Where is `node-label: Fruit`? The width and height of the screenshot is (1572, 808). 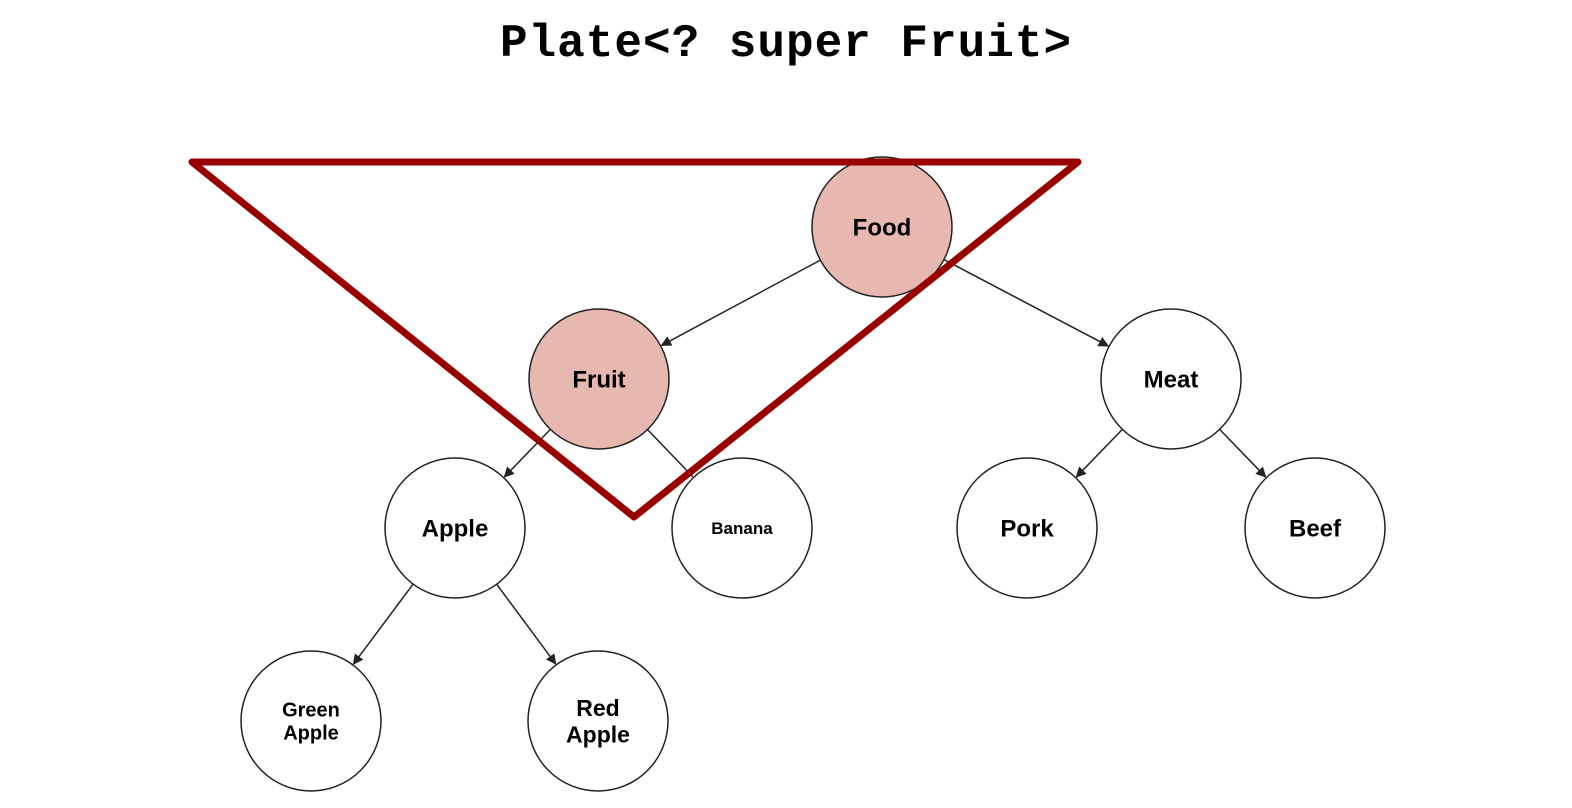
node-label: Fruit is located at coordinates (598, 379).